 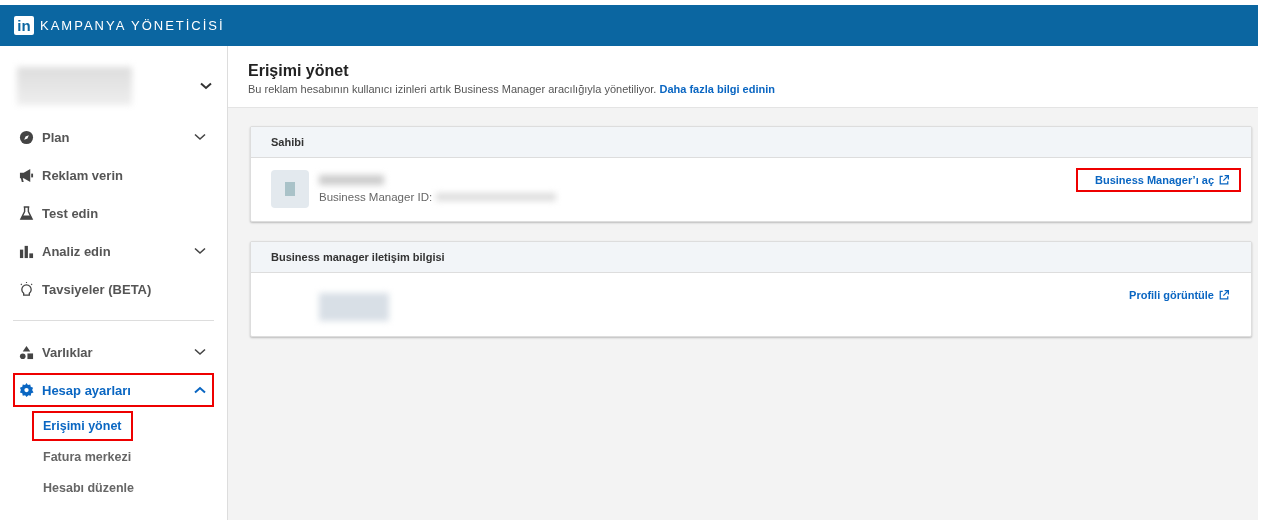 What do you see at coordinates (26, 175) in the screenshot?
I see `megaphone-icon` at bounding box center [26, 175].